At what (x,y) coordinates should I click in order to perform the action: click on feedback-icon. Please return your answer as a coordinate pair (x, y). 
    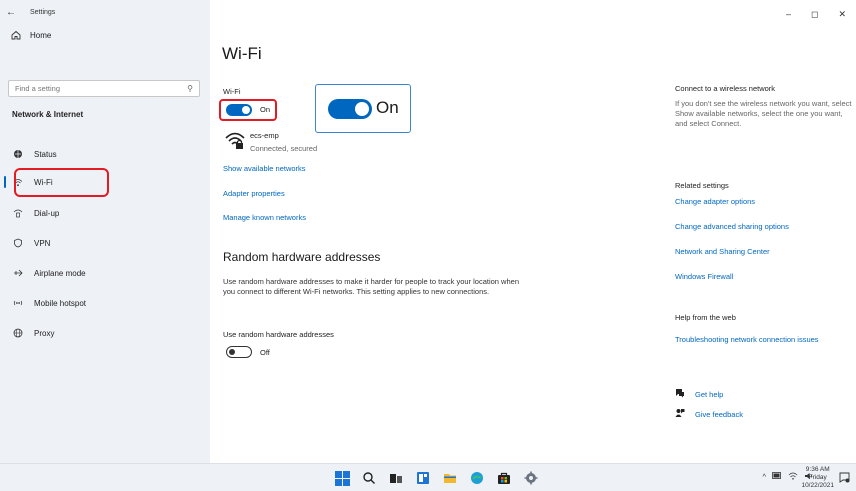
    Looking at the image, I should click on (681, 414).